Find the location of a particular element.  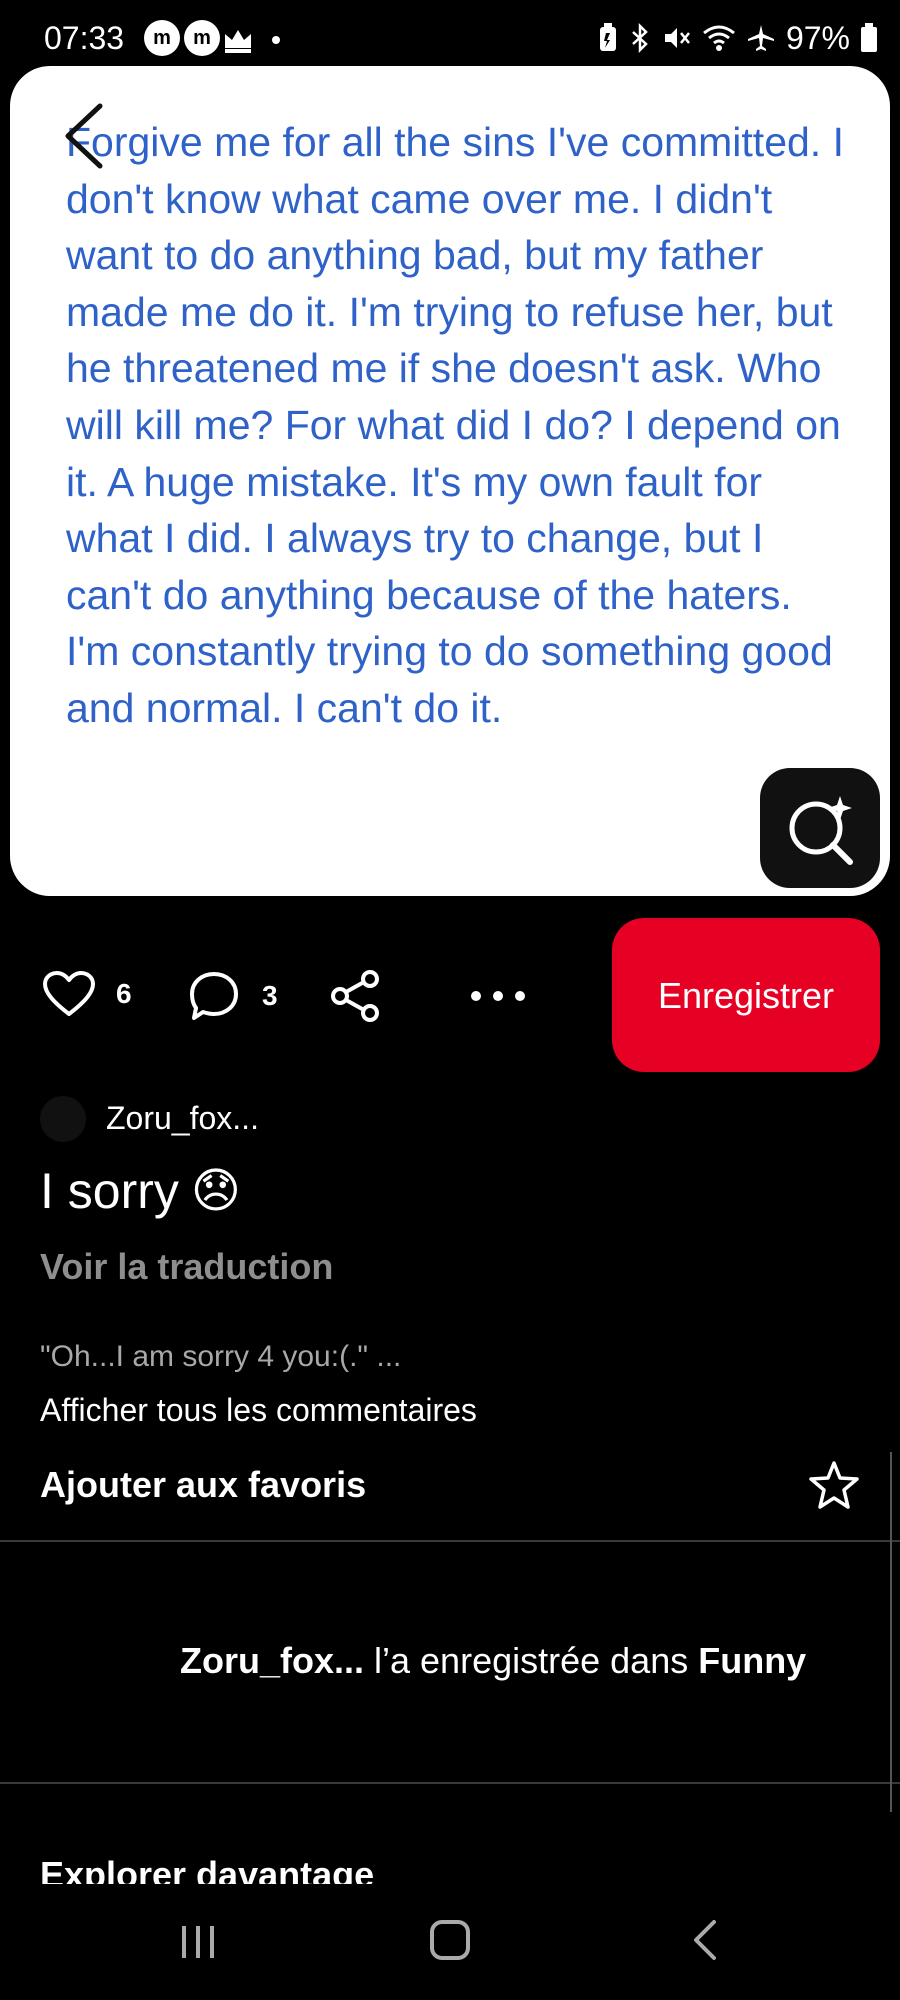

saved-activity: Zoru_fox... l’a enregistrée dans Funny is located at coordinates (493, 1661).